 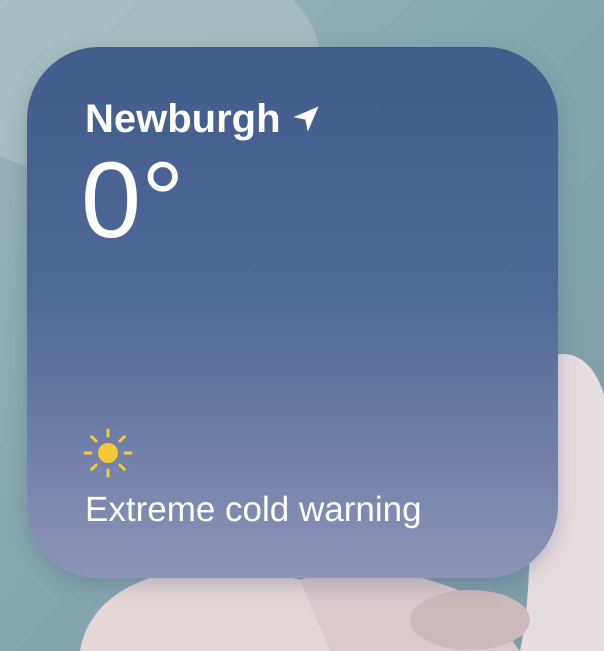 What do you see at coordinates (108, 453) in the screenshot?
I see `sun-icon` at bounding box center [108, 453].